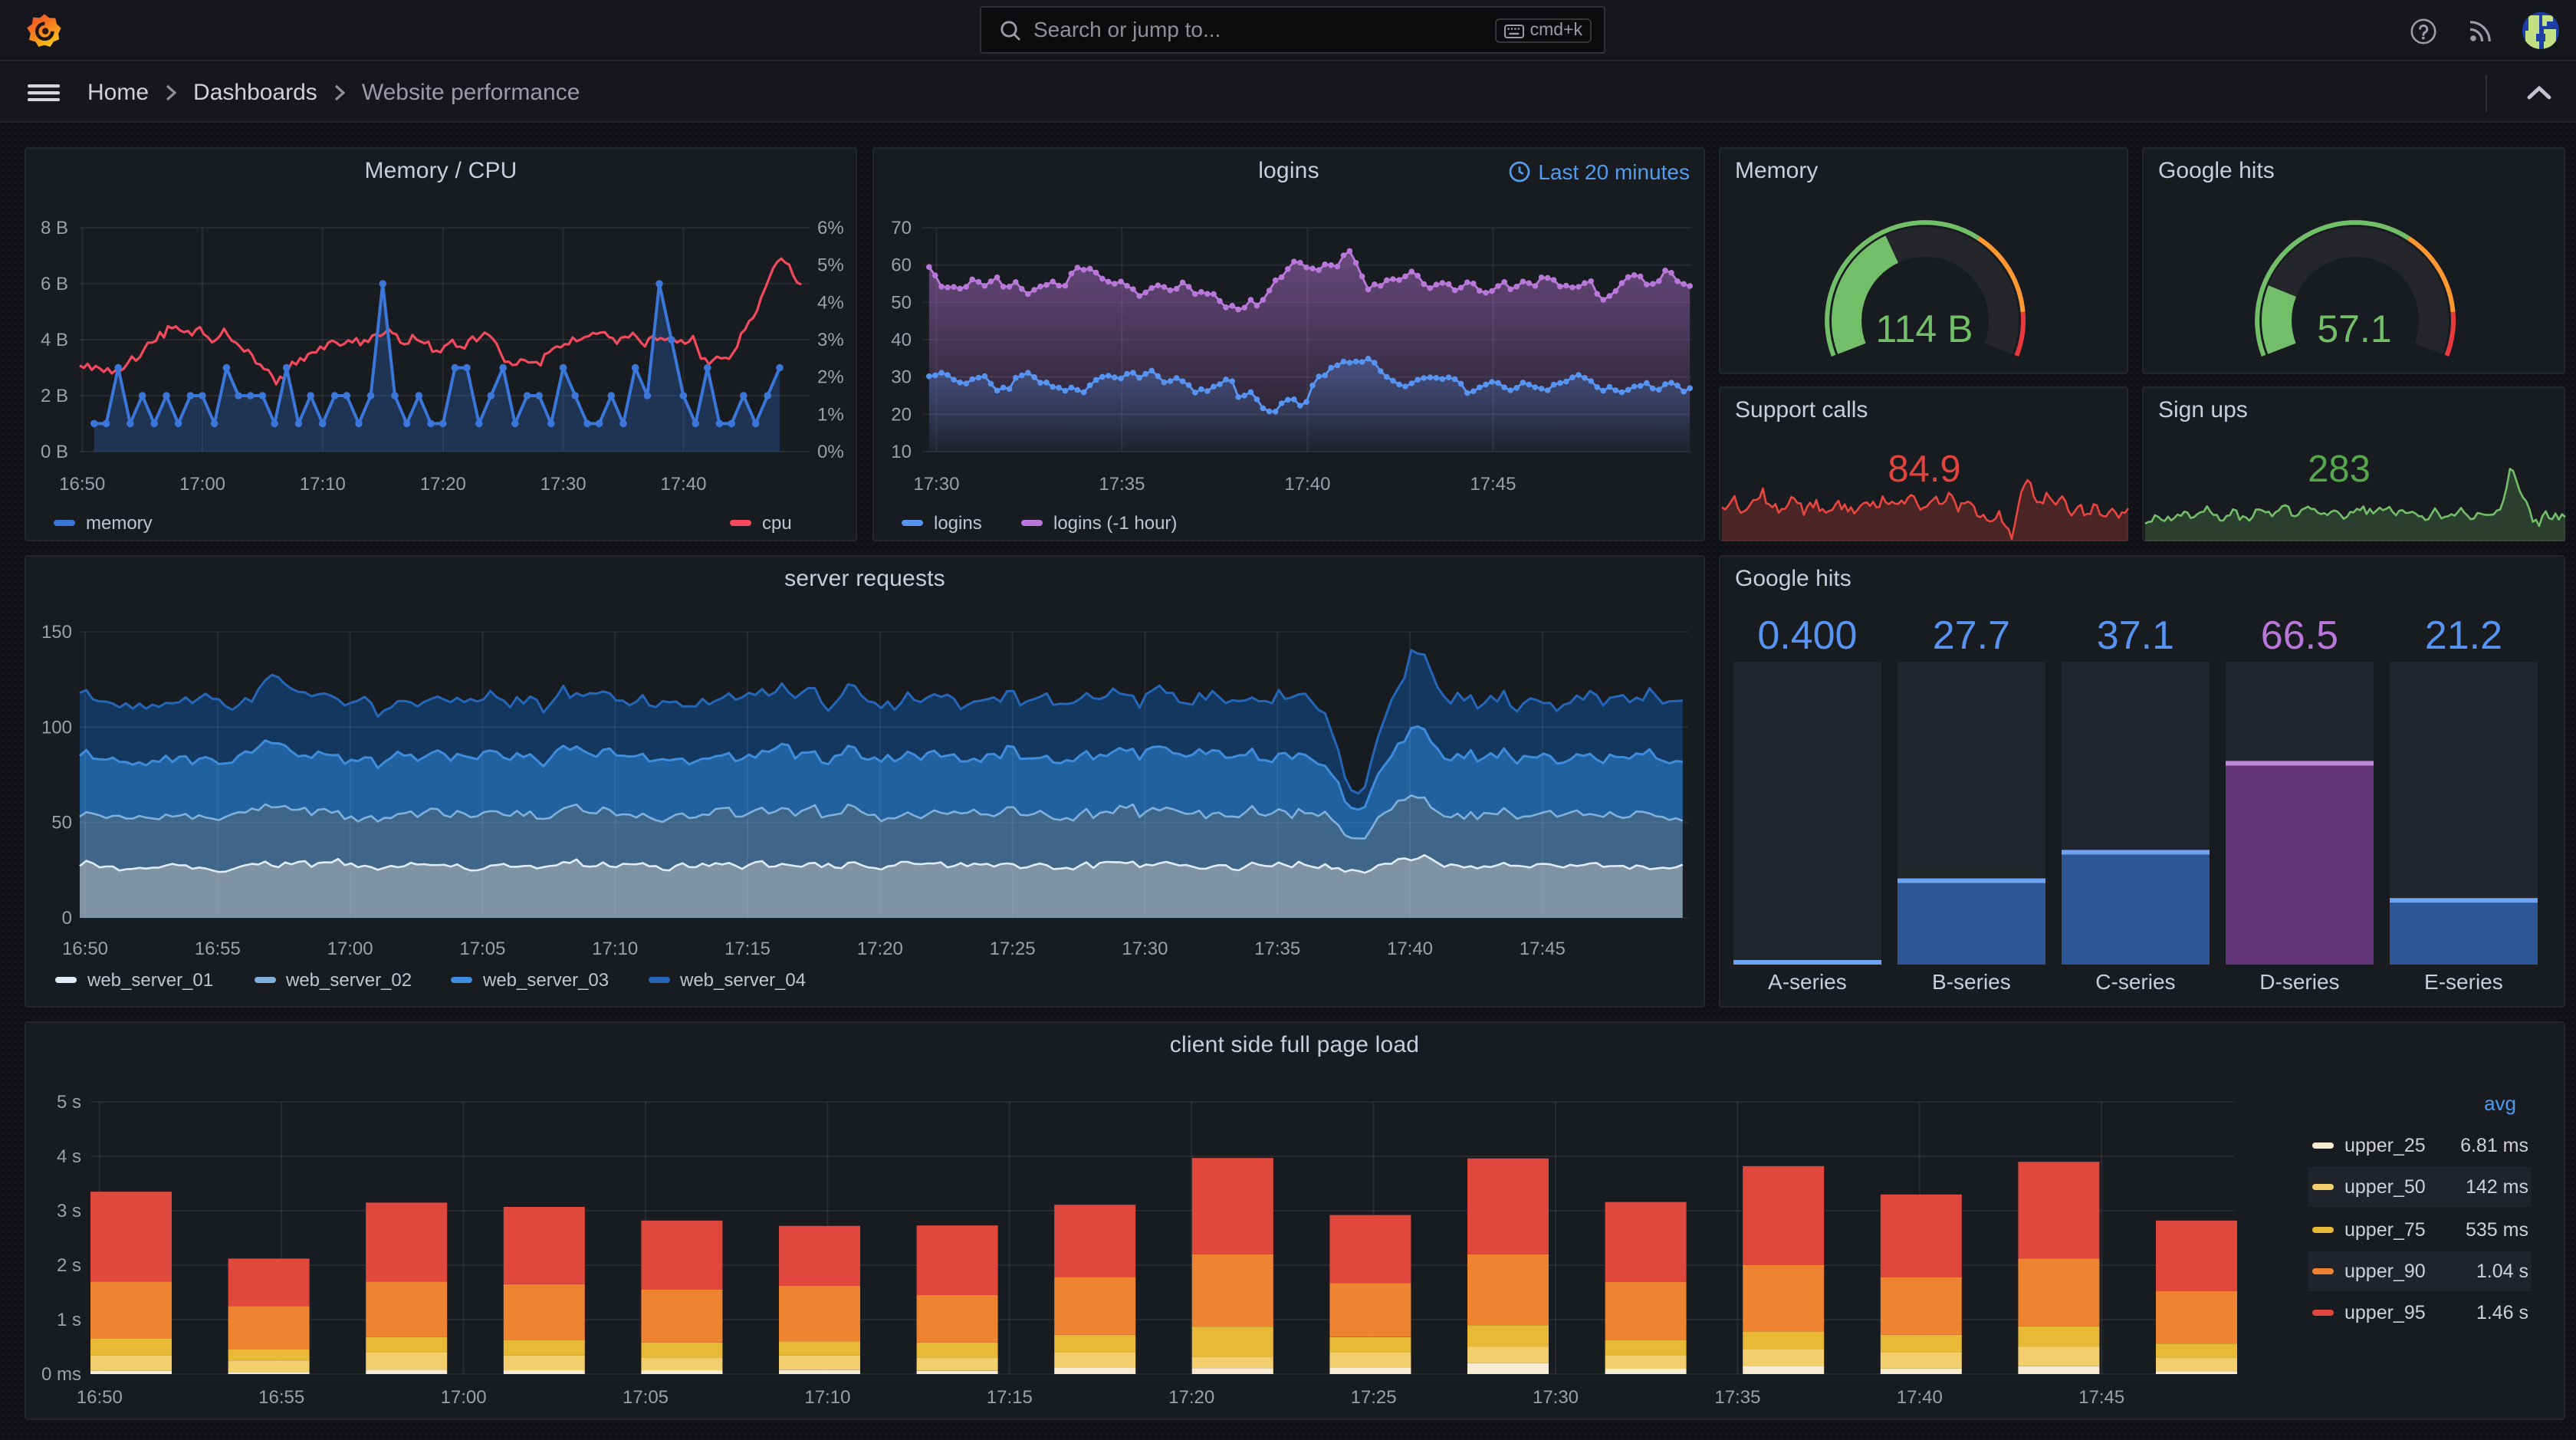 The image size is (2576, 1440). Describe the element at coordinates (831, 302) in the screenshot. I see `svg-text: 4%` at that location.